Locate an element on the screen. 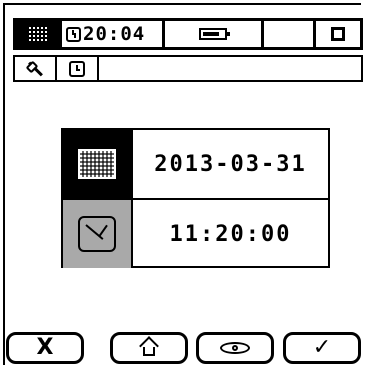 This screenshot has width=366, height=371. tab-settings is located at coordinates (36, 68).